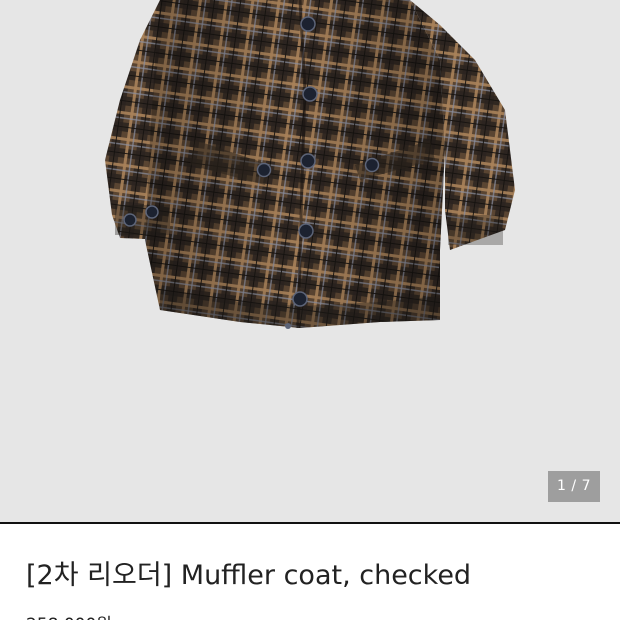 This screenshot has height=620, width=620. What do you see at coordinates (249, 575) in the screenshot?
I see `product-title: [2차 리오더] Muffler coat, checked` at bounding box center [249, 575].